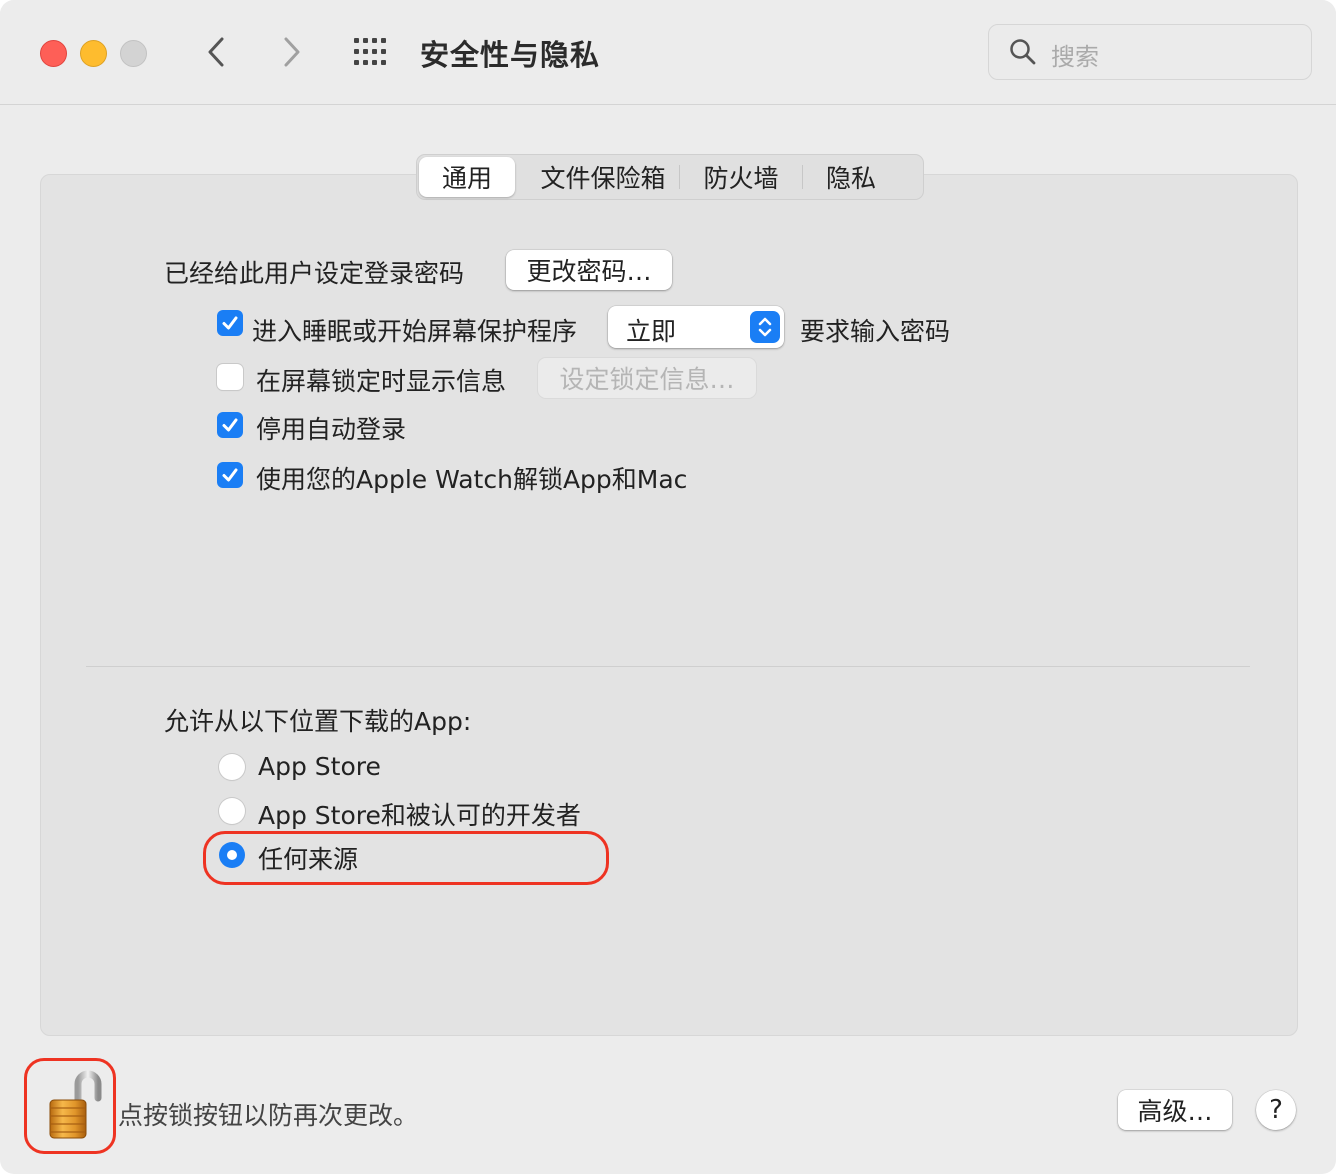 The height and width of the screenshot is (1174, 1336). Describe the element at coordinates (467, 177) in the screenshot. I see `tab-general: 通用` at that location.